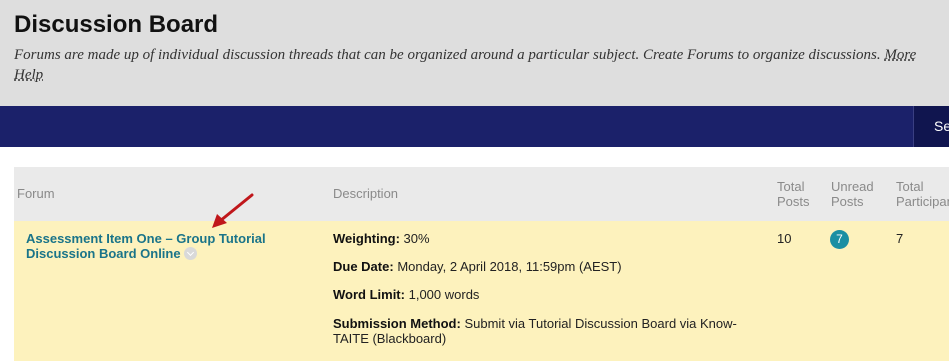  What do you see at coordinates (900, 238) in the screenshot?
I see `total-participants-value: 7` at bounding box center [900, 238].